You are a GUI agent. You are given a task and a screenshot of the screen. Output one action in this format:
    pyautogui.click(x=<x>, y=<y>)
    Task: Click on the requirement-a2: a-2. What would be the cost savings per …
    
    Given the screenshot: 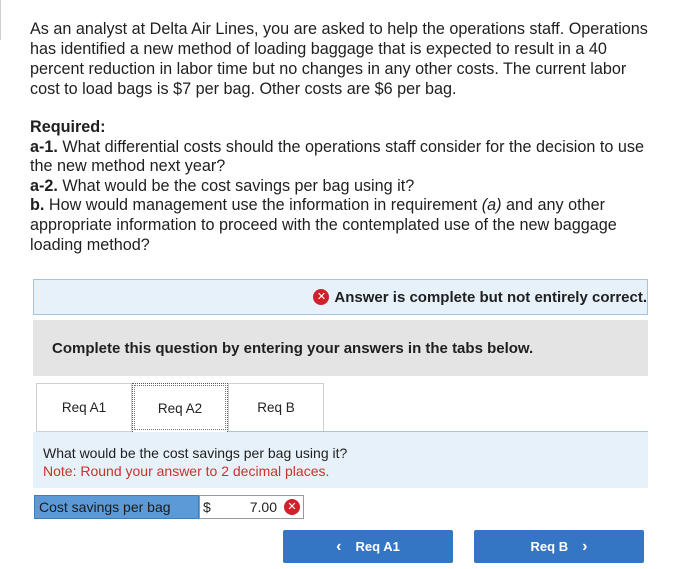 What is the action you would take?
    pyautogui.click(x=340, y=187)
    